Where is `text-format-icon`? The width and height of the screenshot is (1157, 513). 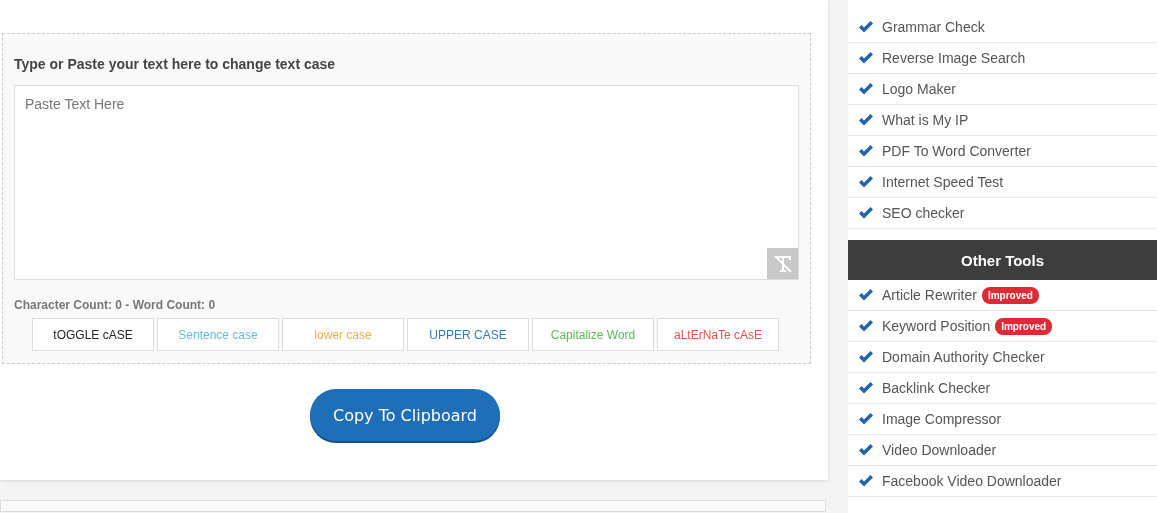 text-format-icon is located at coordinates (782, 263).